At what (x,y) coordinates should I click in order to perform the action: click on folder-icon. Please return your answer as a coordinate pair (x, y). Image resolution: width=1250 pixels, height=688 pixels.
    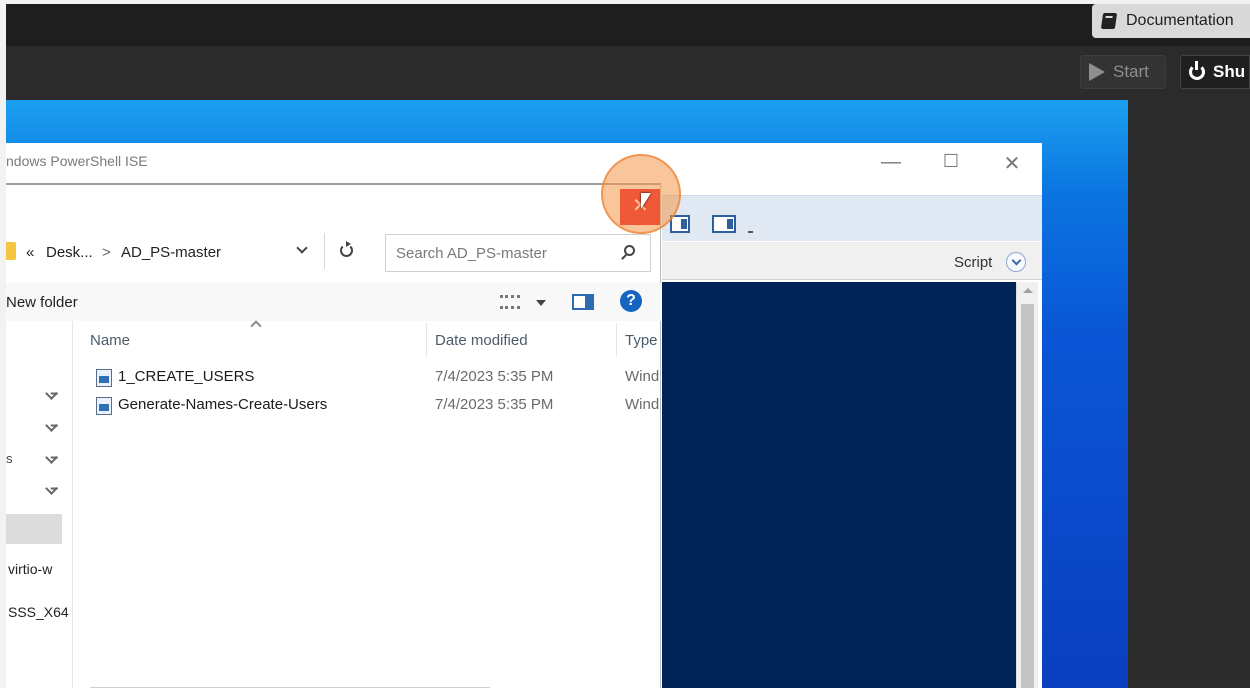
    Looking at the image, I should click on (11, 251).